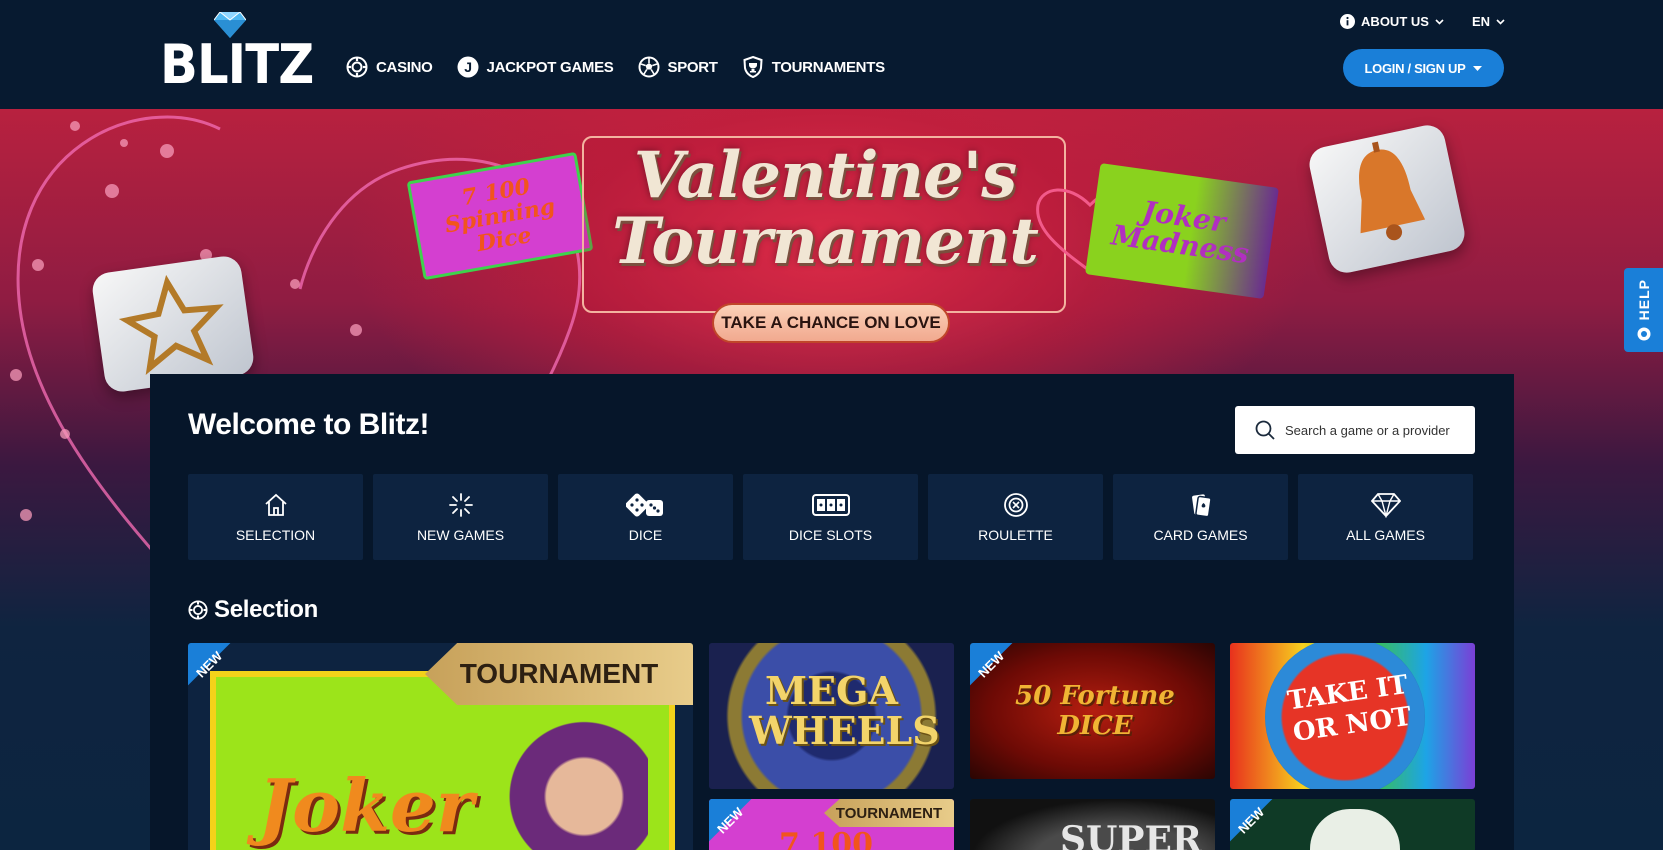 Image resolution: width=1663 pixels, height=850 pixels. I want to click on category-label: CARD GAMES, so click(1200, 535).